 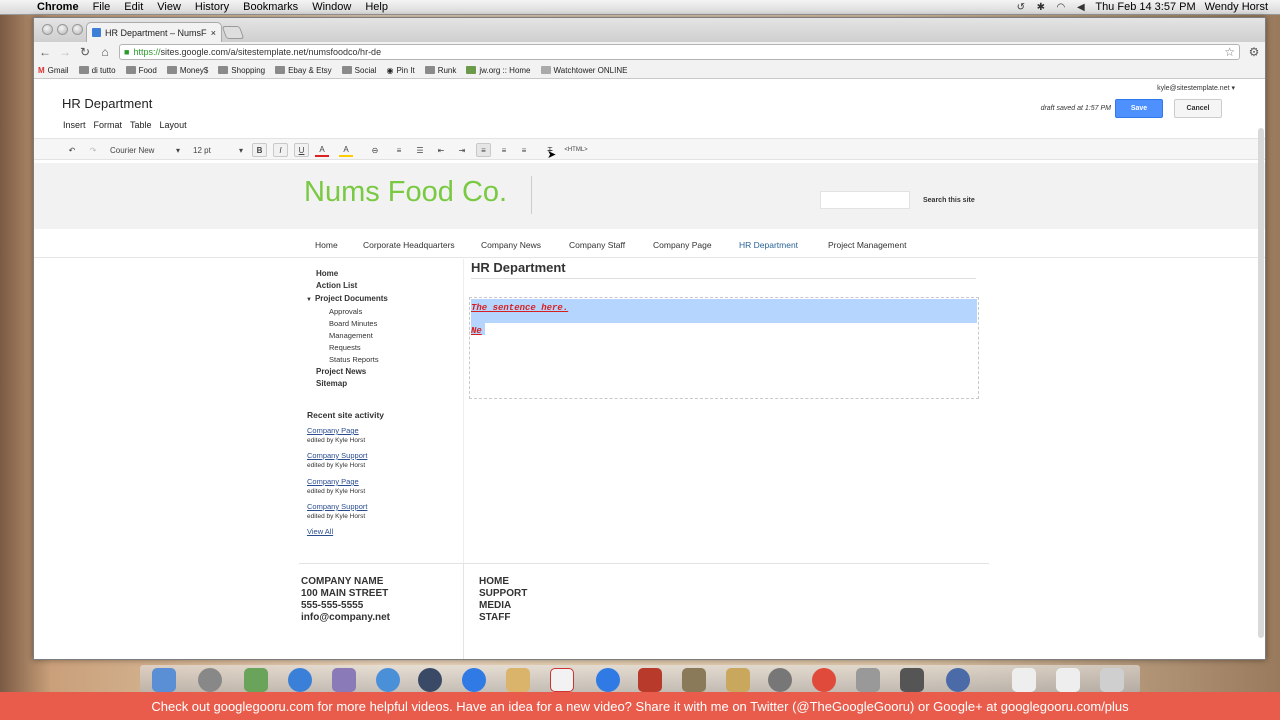 I want to click on menu-history: History, so click(x=212, y=7).